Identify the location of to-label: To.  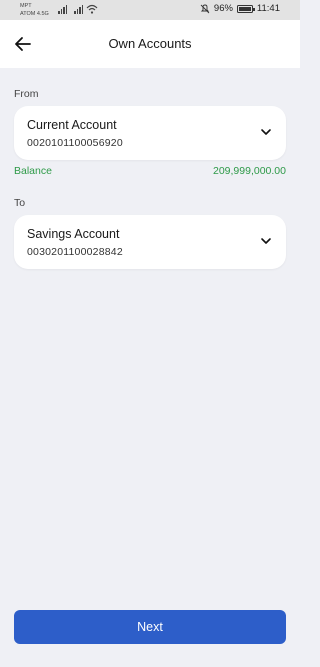
(20, 203).